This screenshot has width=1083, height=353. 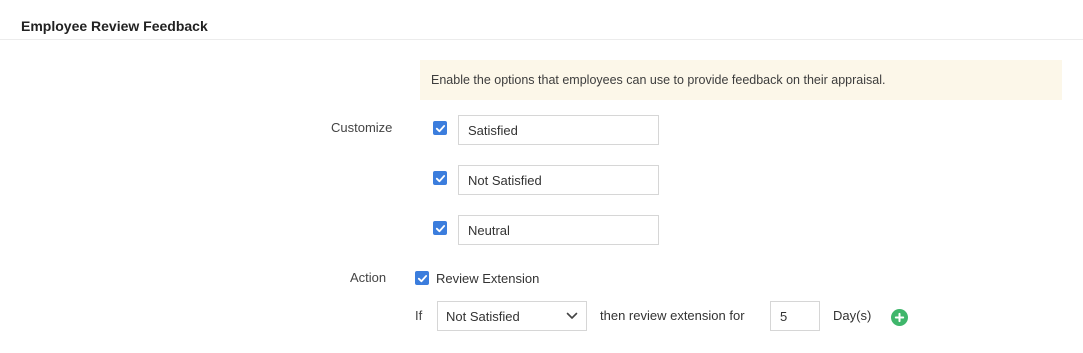 What do you see at coordinates (114, 26) in the screenshot?
I see `section-title: Employee Review Feedback` at bounding box center [114, 26].